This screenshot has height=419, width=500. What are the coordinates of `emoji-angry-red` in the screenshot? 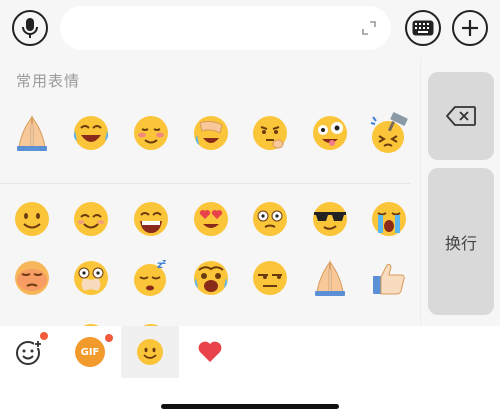 It's located at (32, 278).